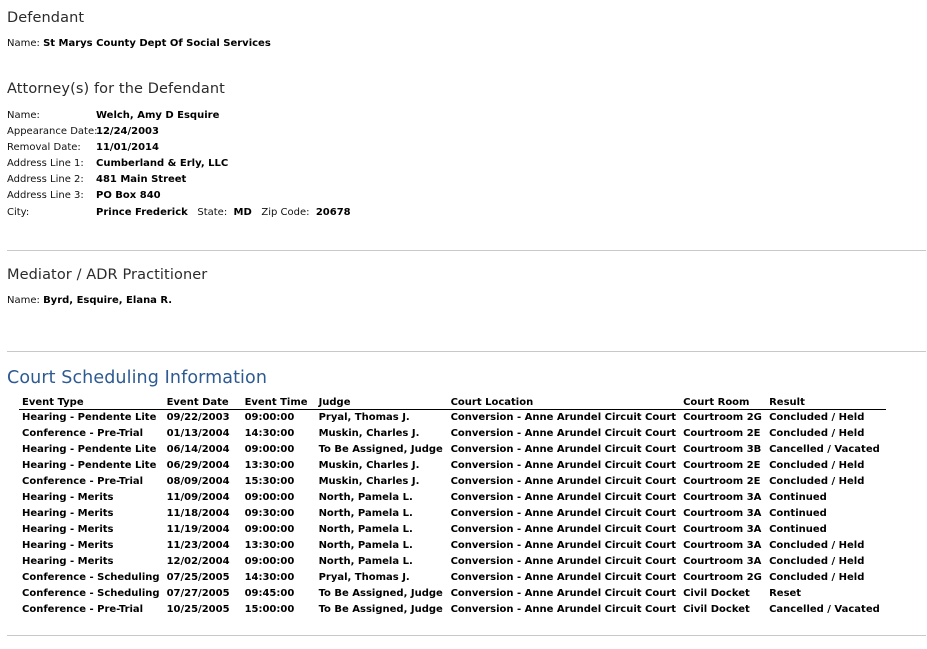 This screenshot has width=927, height=649. Describe the element at coordinates (723, 403) in the screenshot. I see `column-header-court-room: Court Room` at that location.